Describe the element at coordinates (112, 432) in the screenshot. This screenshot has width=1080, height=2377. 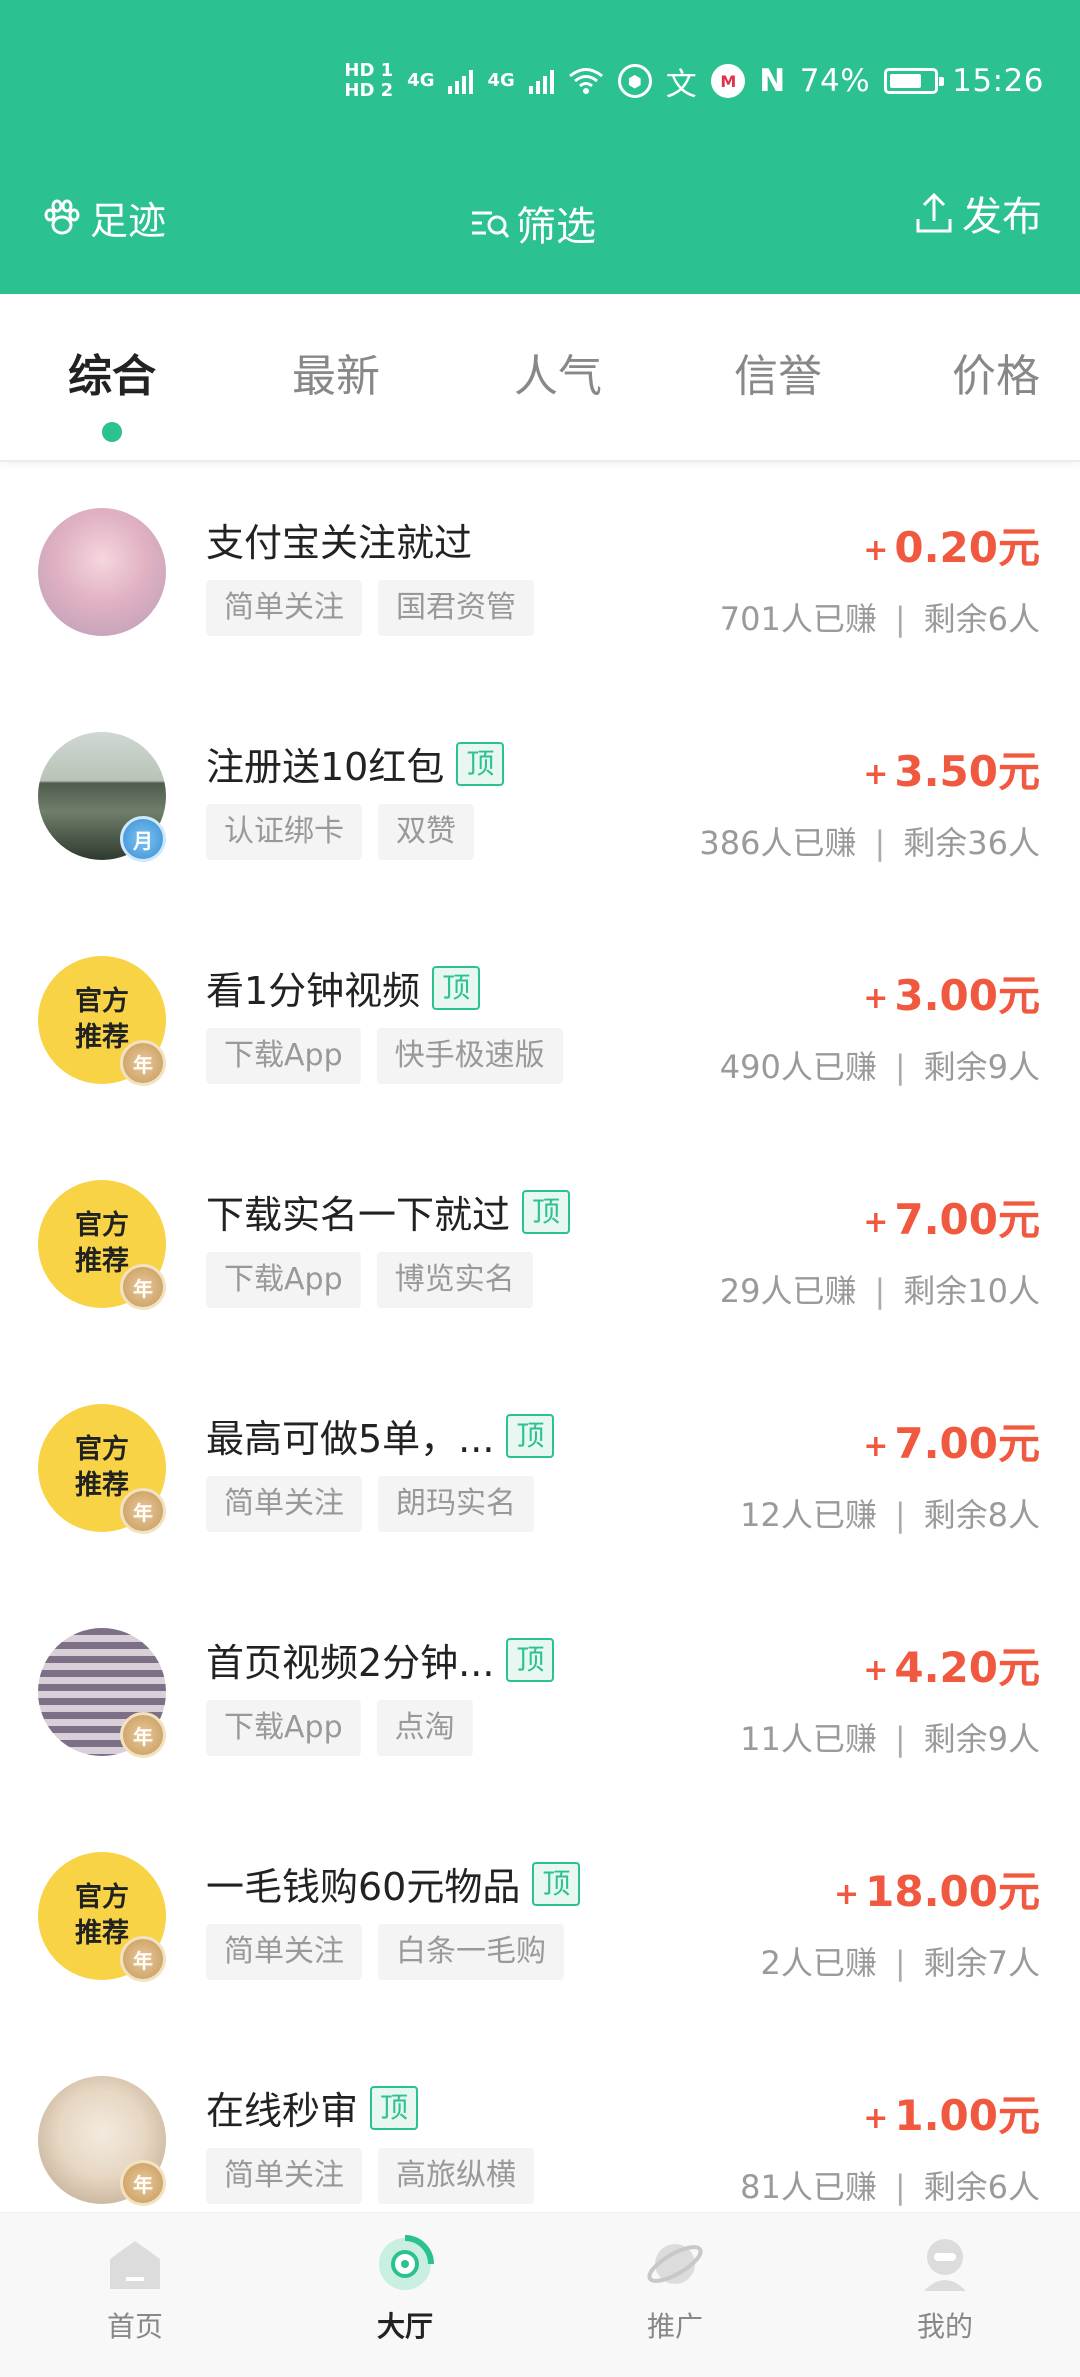
I see `active-tab-indicator` at that location.